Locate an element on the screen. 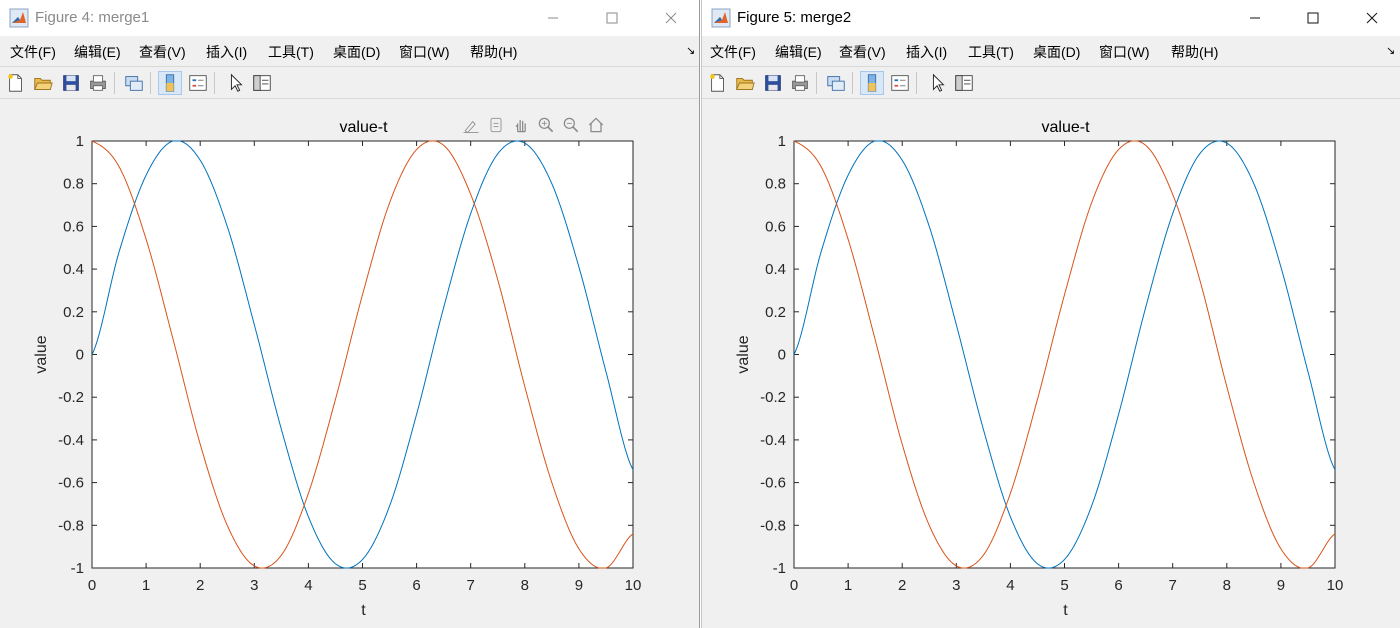  y-tick-label: -0.2 is located at coordinates (773, 397).